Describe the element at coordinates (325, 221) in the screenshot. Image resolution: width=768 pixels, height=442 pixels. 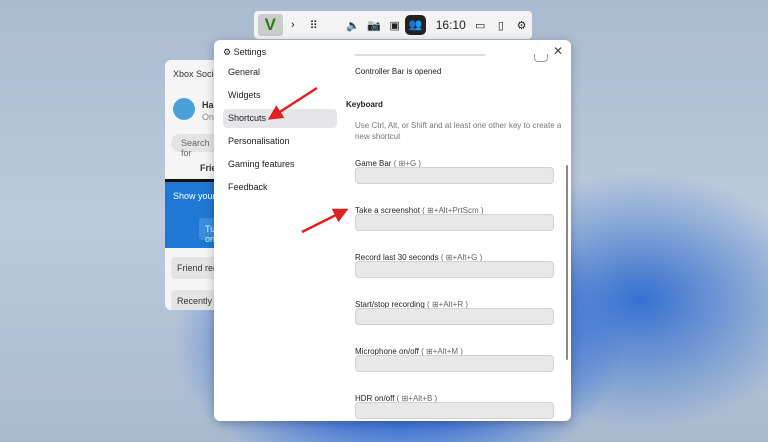
I see `arrow-to-screenshot` at that location.